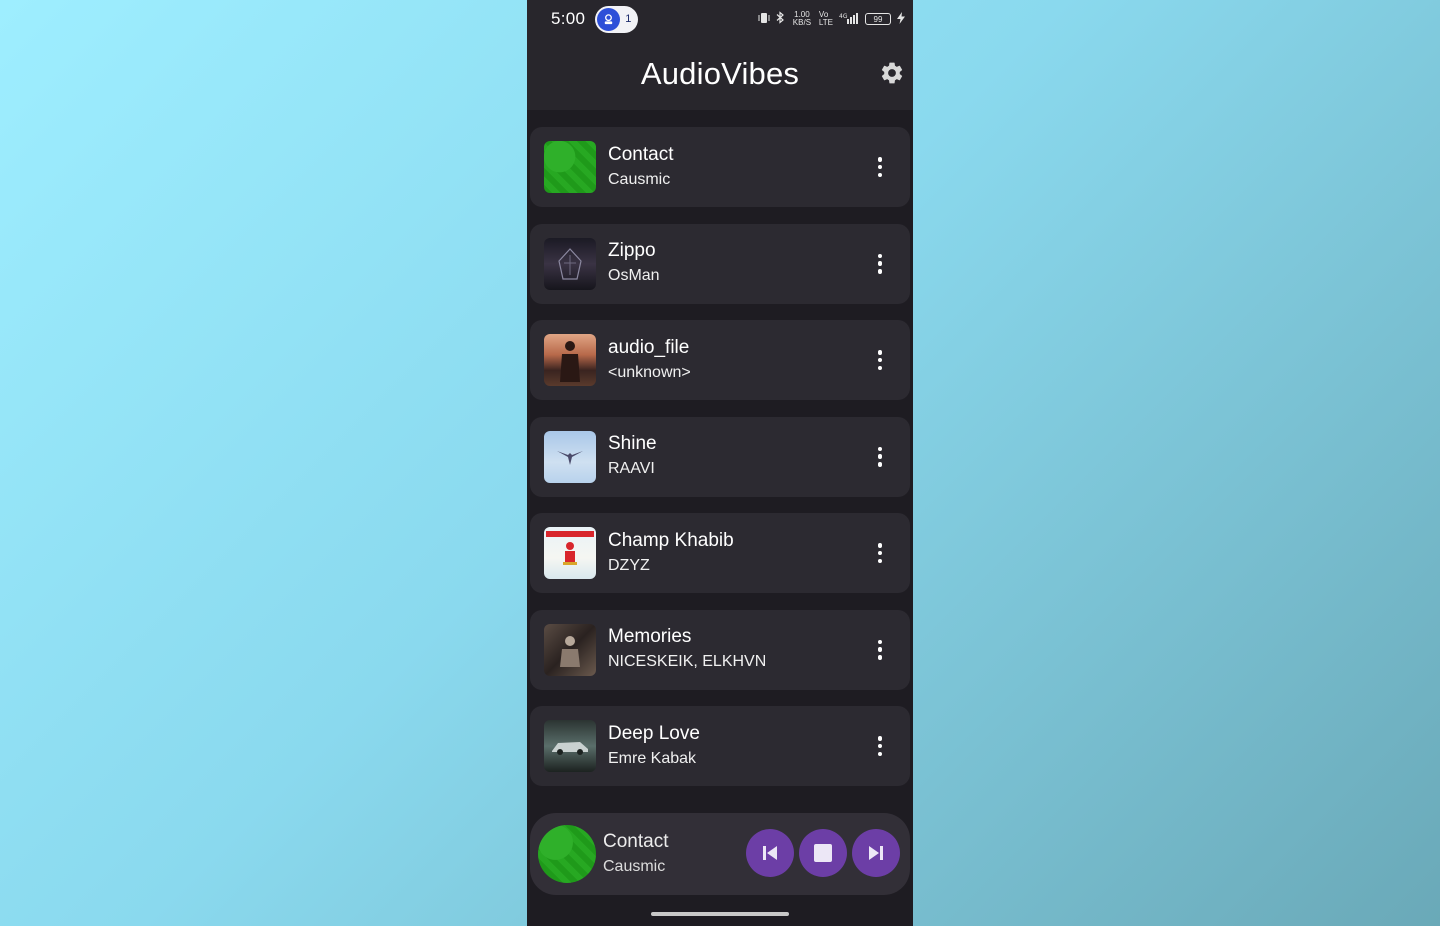 The image size is (1440, 926). Describe the element at coordinates (720, 854) in the screenshot. I see `now-playing-bar: Contact Causmic` at that location.